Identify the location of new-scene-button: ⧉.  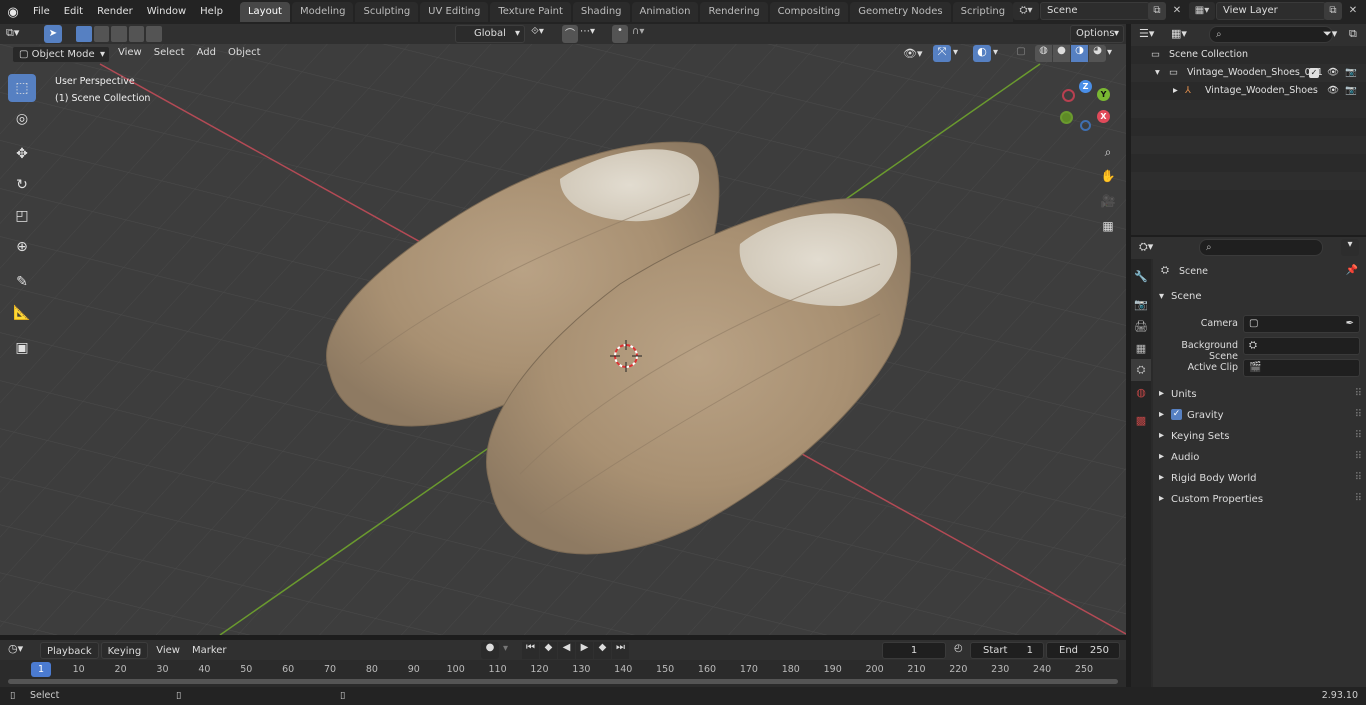
(1157, 11).